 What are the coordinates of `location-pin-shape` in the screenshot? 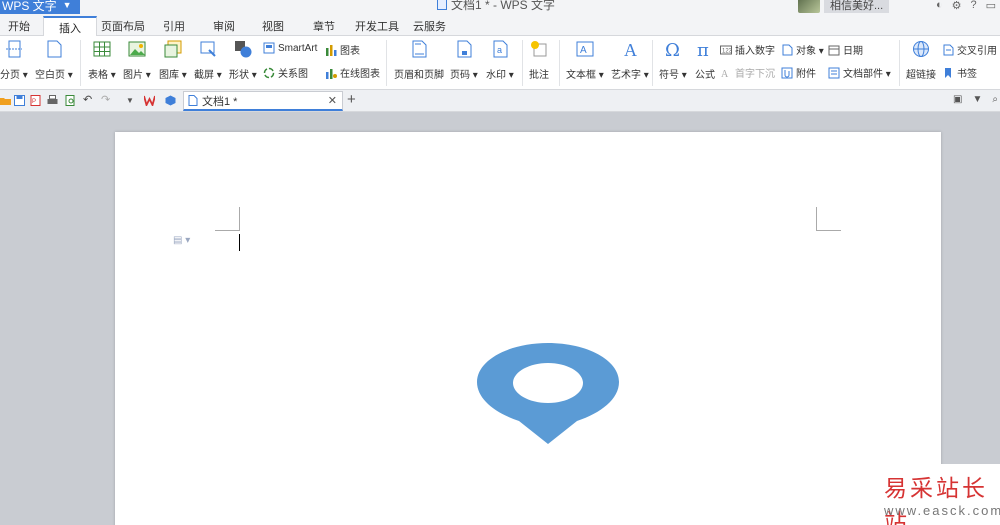 It's located at (548, 393).